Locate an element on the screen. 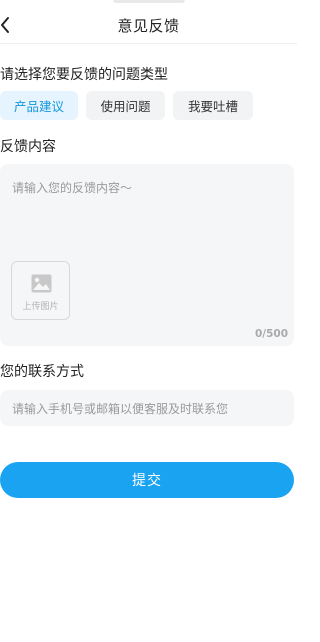  image-icon is located at coordinates (41, 283).